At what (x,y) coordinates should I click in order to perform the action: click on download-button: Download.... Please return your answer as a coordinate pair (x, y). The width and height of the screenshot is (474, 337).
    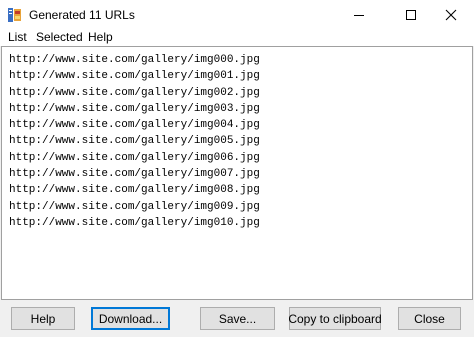
    Looking at the image, I should click on (130, 318).